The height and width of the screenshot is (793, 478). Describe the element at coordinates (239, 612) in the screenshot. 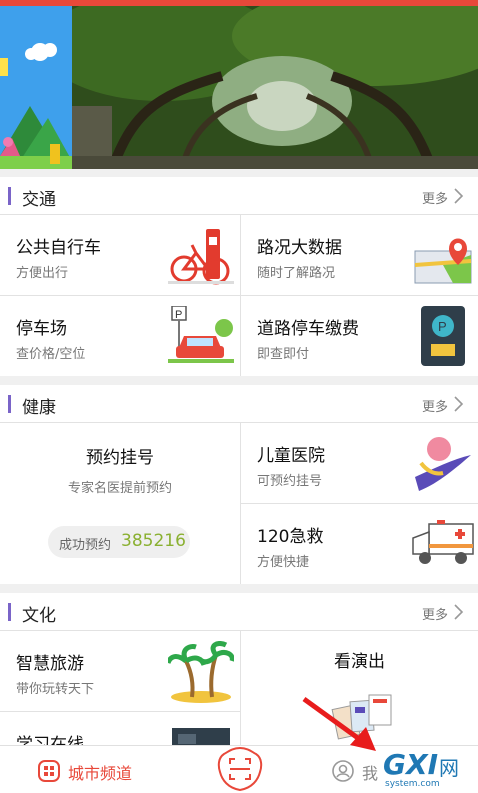

I see `culture-section-header: 文化 更多` at that location.